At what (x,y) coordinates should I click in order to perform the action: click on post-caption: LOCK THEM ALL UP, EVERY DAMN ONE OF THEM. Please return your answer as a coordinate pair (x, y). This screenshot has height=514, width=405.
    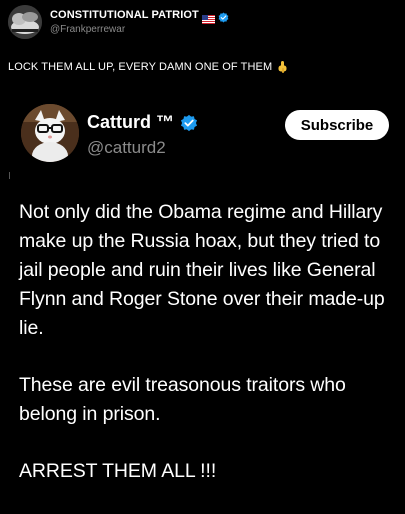
    Looking at the image, I should click on (148, 67).